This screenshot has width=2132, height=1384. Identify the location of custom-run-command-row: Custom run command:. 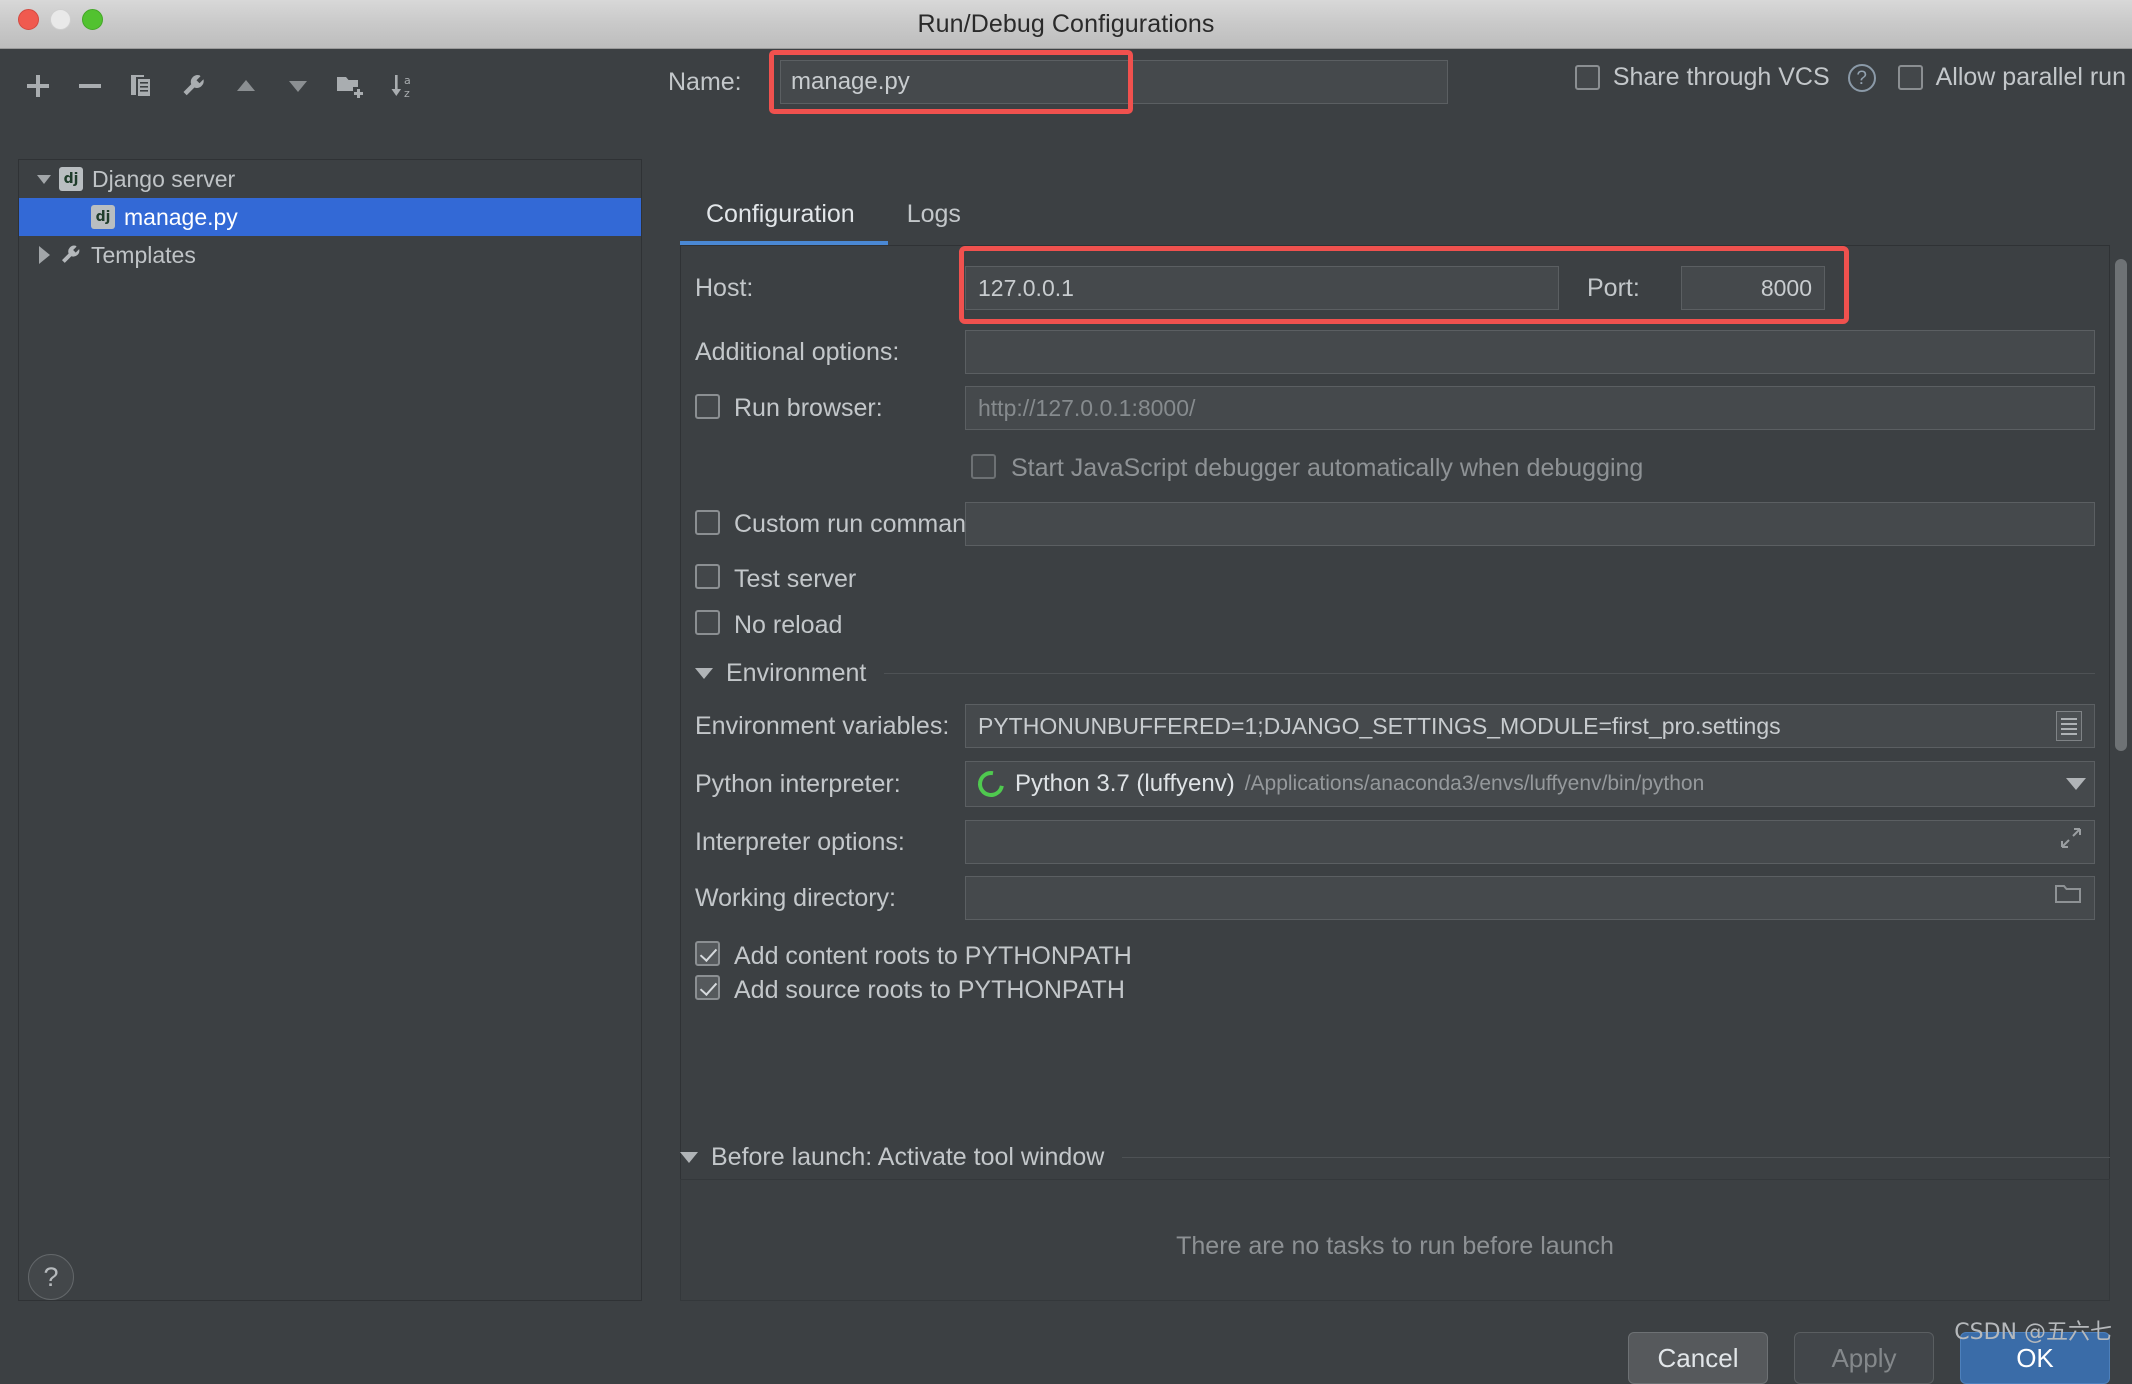
(1395, 524).